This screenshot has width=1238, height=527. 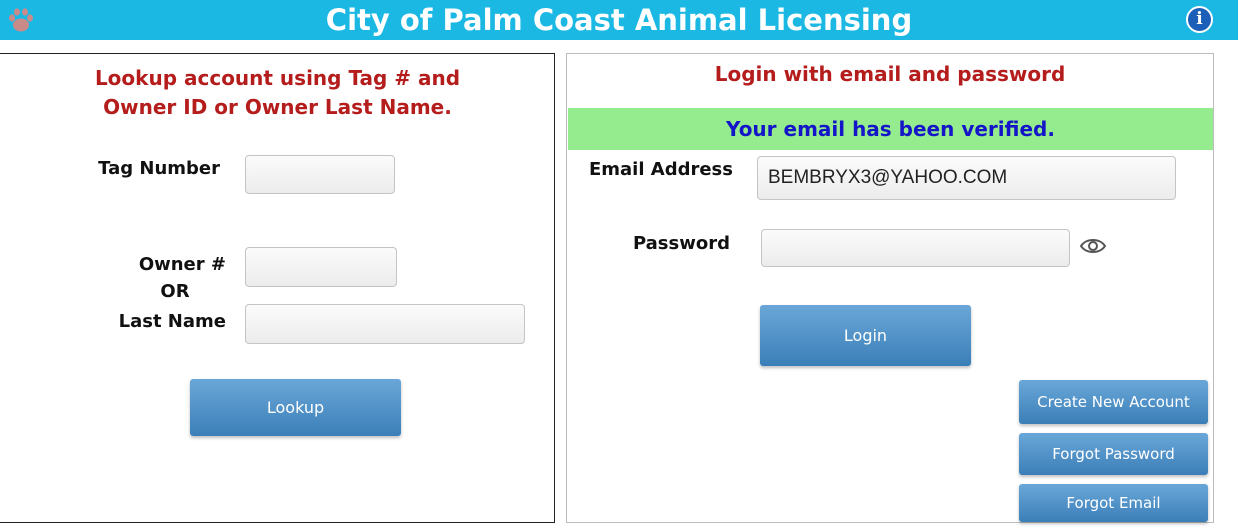 What do you see at coordinates (1113, 503) in the screenshot?
I see `forgot-email-button: Forgot Email` at bounding box center [1113, 503].